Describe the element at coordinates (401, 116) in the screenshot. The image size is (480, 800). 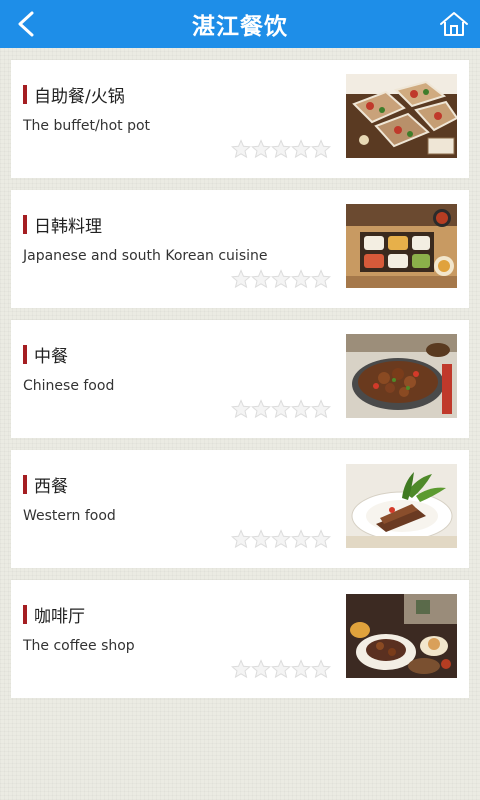
I see `buffet-photo` at that location.